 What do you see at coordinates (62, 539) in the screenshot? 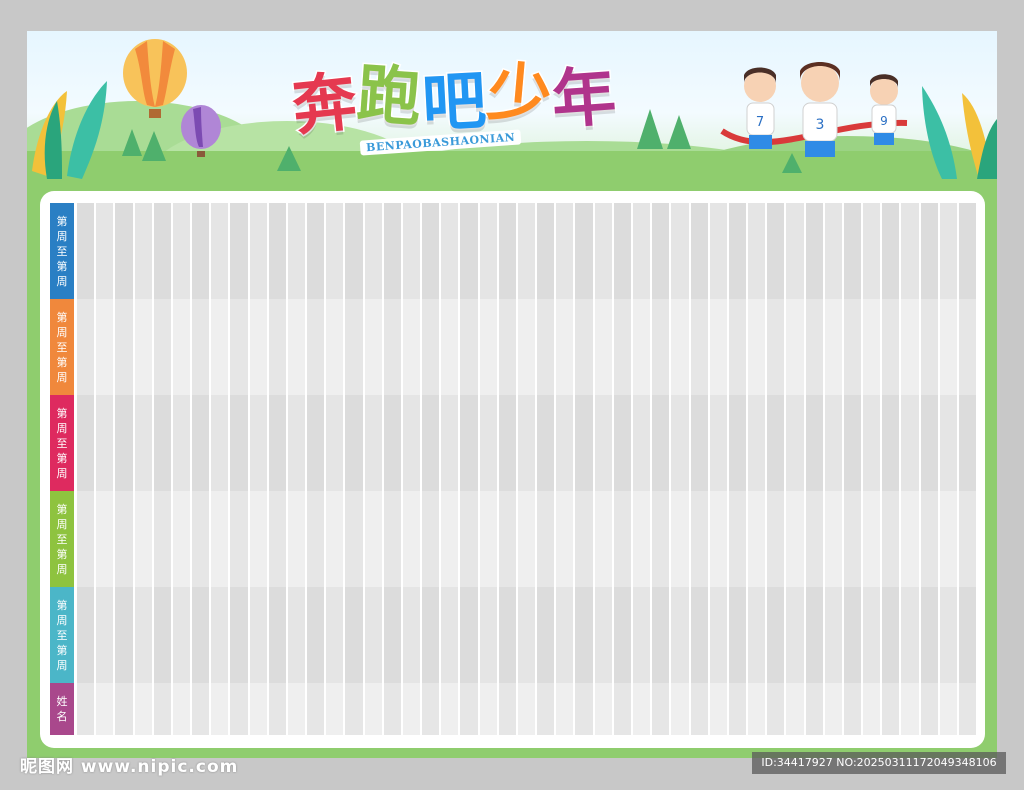
I see `row-label: 第周至第周` at bounding box center [62, 539].